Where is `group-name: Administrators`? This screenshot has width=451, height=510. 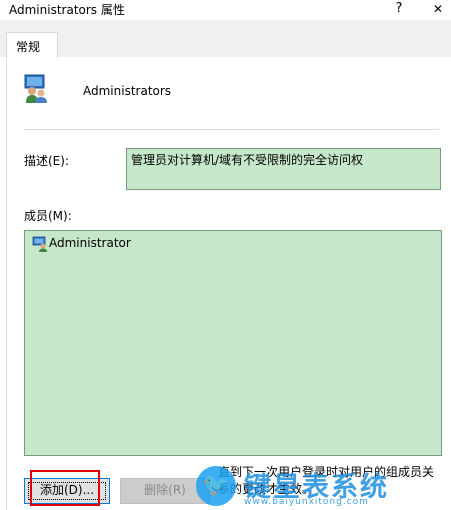 group-name: Administrators is located at coordinates (127, 91).